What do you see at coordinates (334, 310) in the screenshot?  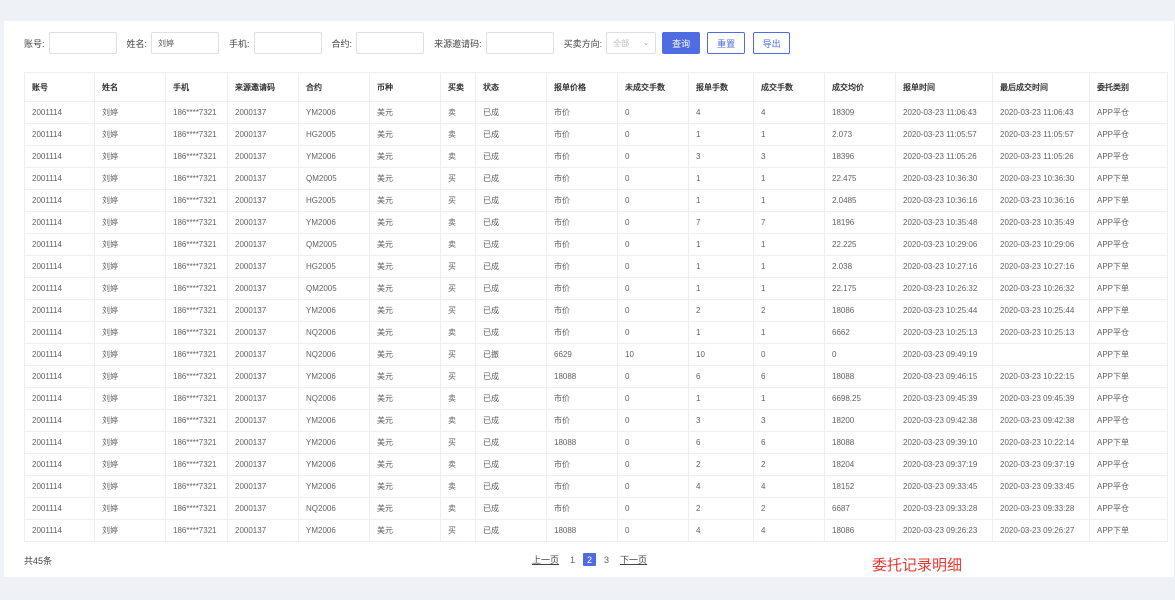 I see `table-cell: YM2006` at bounding box center [334, 310].